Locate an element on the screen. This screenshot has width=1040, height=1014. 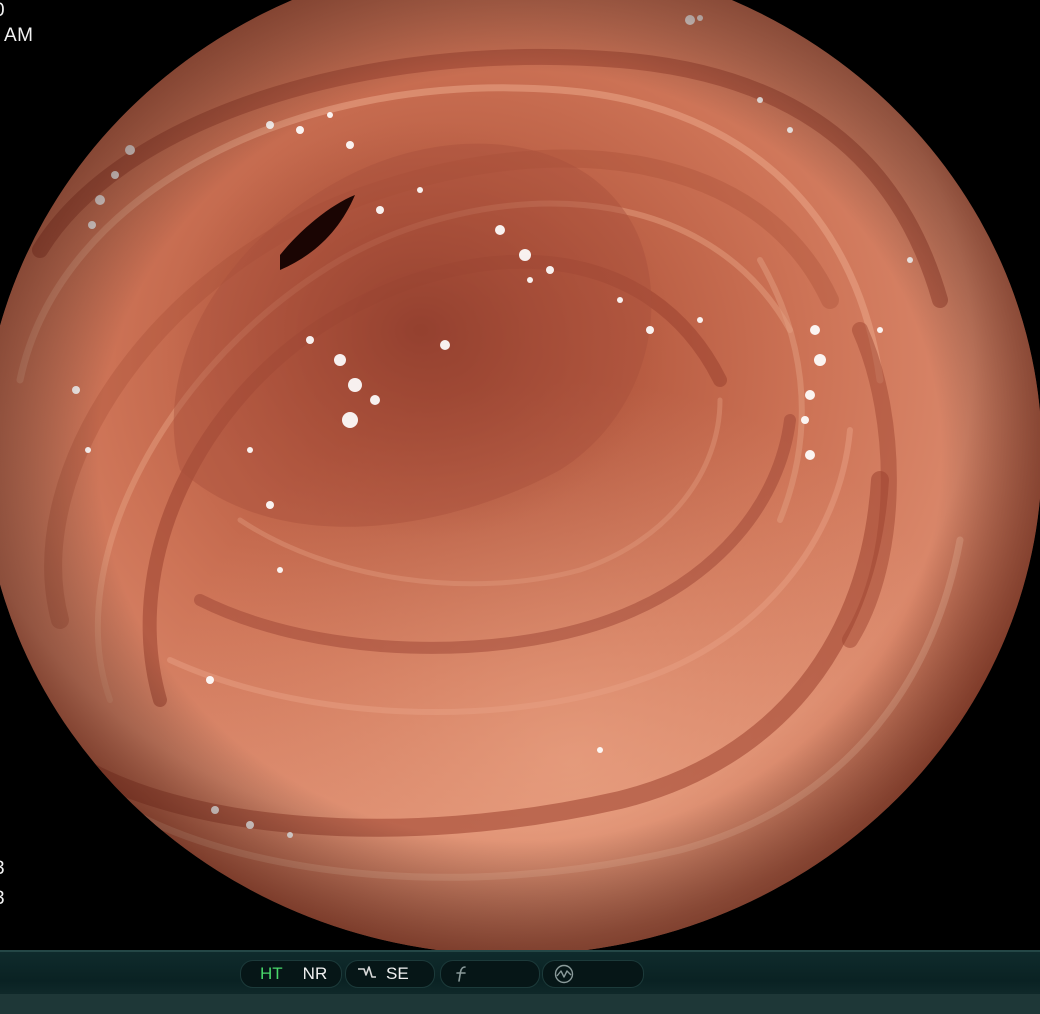
se-indicator-group: SE is located at coordinates (390, 974).